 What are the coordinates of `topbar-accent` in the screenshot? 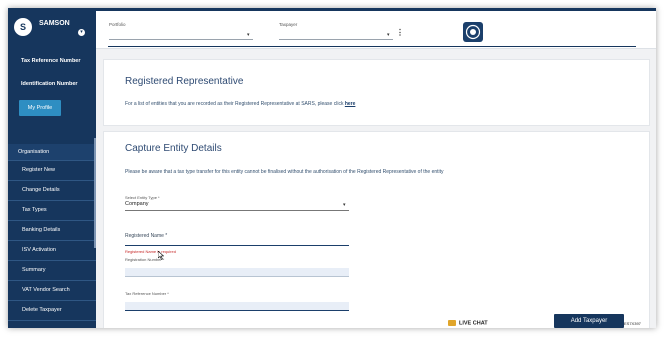 It's located at (376, 9).